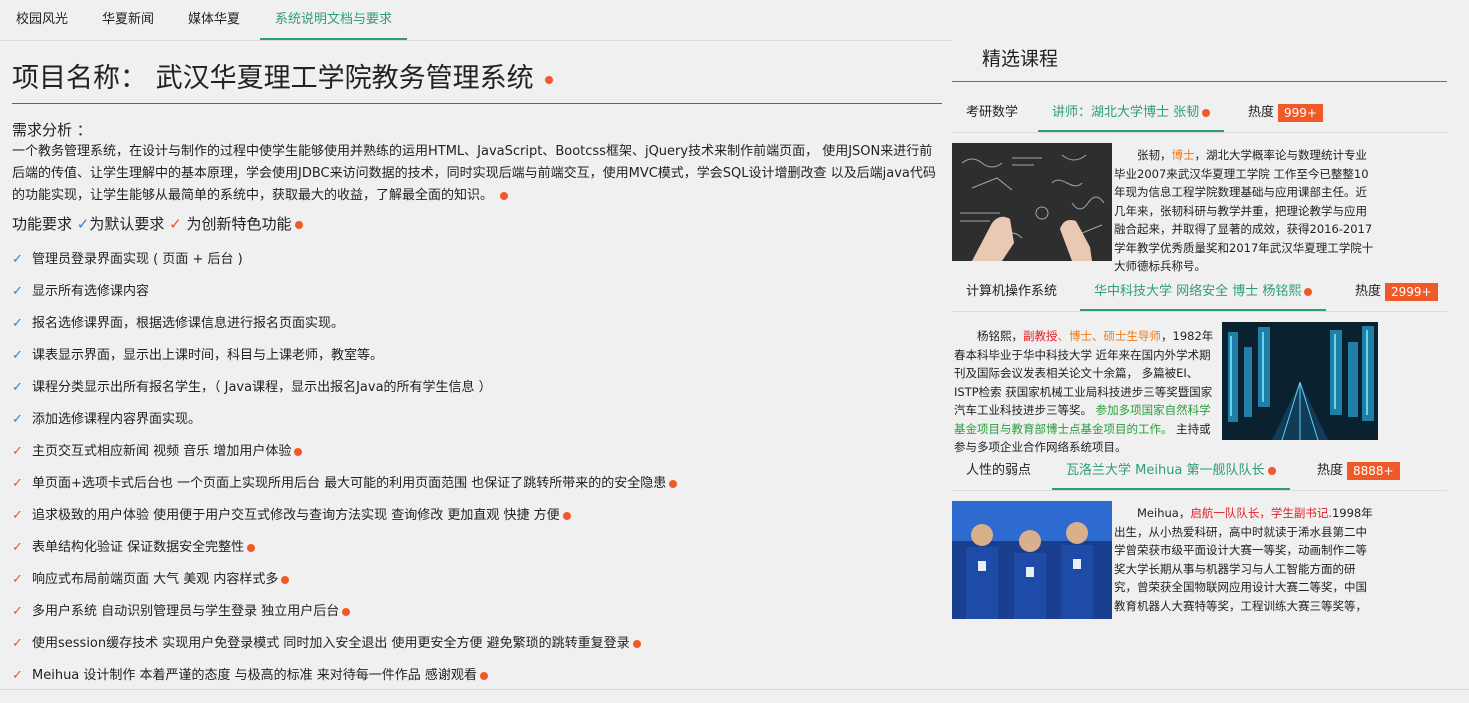  Describe the element at coordinates (1109, 336) in the screenshot. I see `bio-title: 、博士、硕士生导师` at that location.